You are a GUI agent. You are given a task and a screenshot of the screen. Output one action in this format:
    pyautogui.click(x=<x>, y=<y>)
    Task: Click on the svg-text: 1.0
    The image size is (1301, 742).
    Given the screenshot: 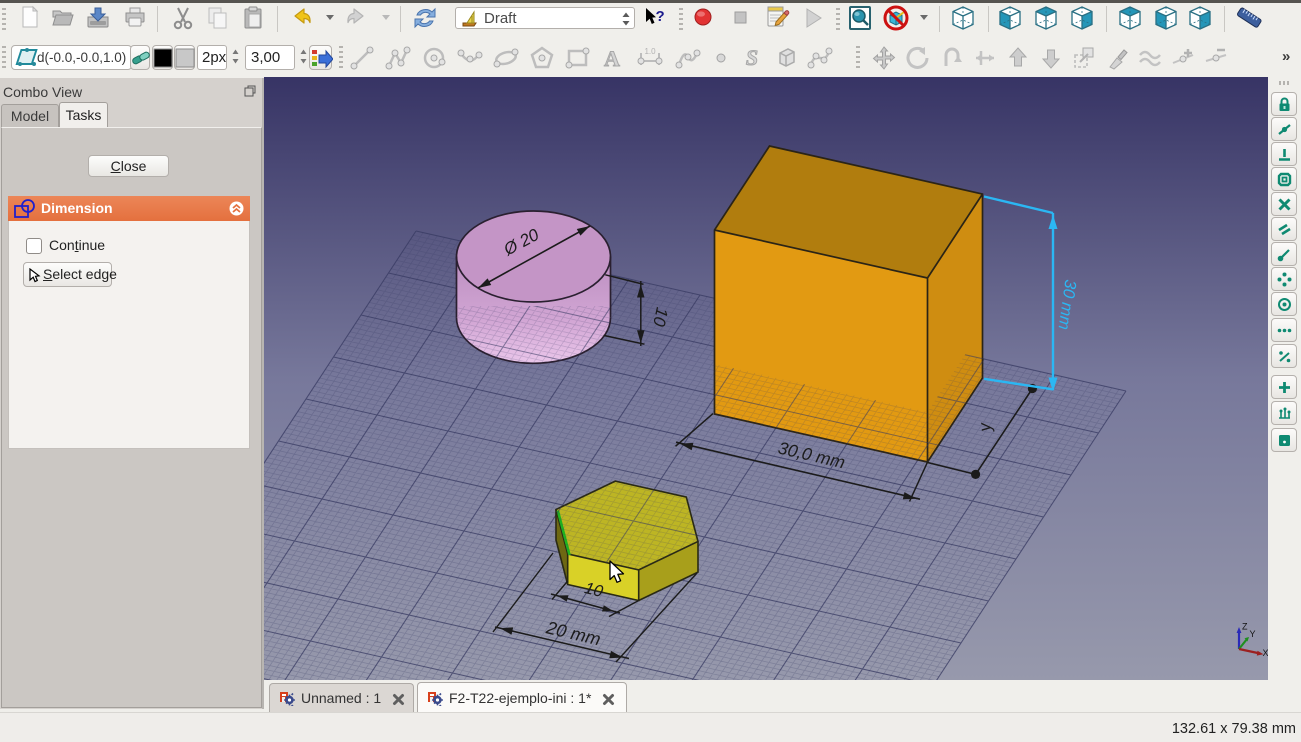 What is the action you would take?
    pyautogui.click(x=650, y=51)
    